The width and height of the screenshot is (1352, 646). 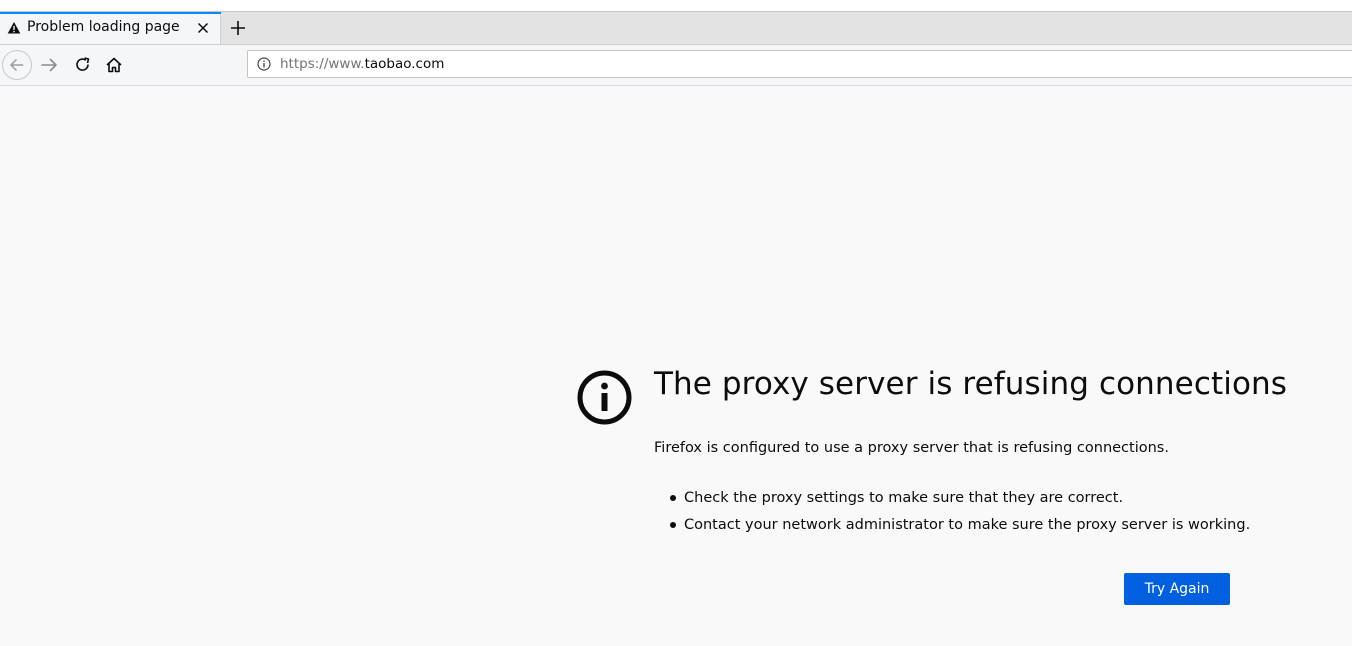 What do you see at coordinates (799, 64) in the screenshot?
I see `url-bar: https://www.taobao.com` at bounding box center [799, 64].